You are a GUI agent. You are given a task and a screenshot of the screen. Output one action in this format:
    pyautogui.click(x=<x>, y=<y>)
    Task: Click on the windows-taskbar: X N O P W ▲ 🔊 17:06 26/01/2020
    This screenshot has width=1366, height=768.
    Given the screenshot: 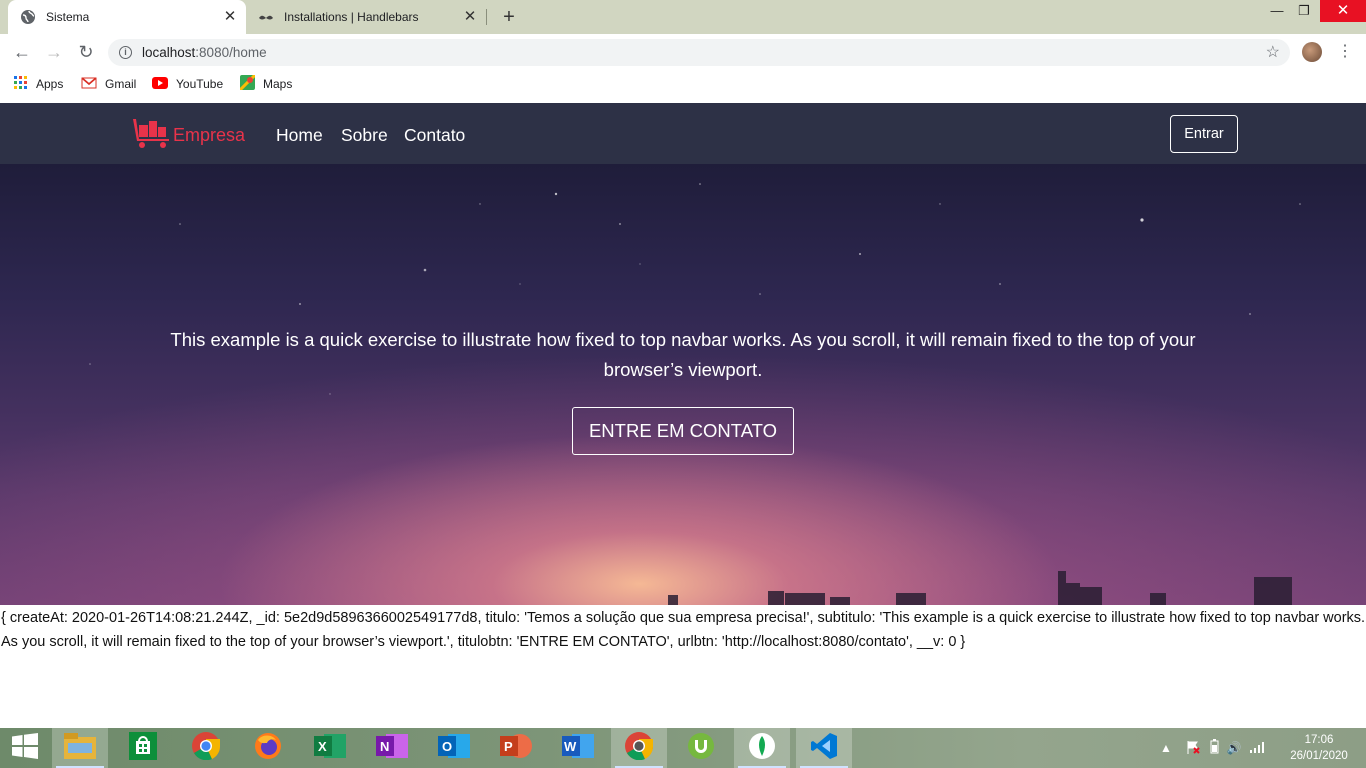 What is the action you would take?
    pyautogui.click(x=683, y=748)
    